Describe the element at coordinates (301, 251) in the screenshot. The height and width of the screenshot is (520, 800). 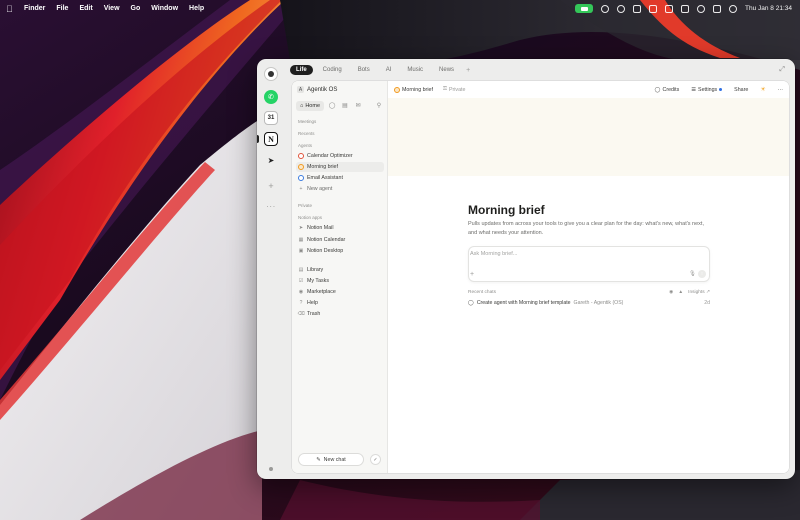
I see `notion-icon: ▣` at that location.